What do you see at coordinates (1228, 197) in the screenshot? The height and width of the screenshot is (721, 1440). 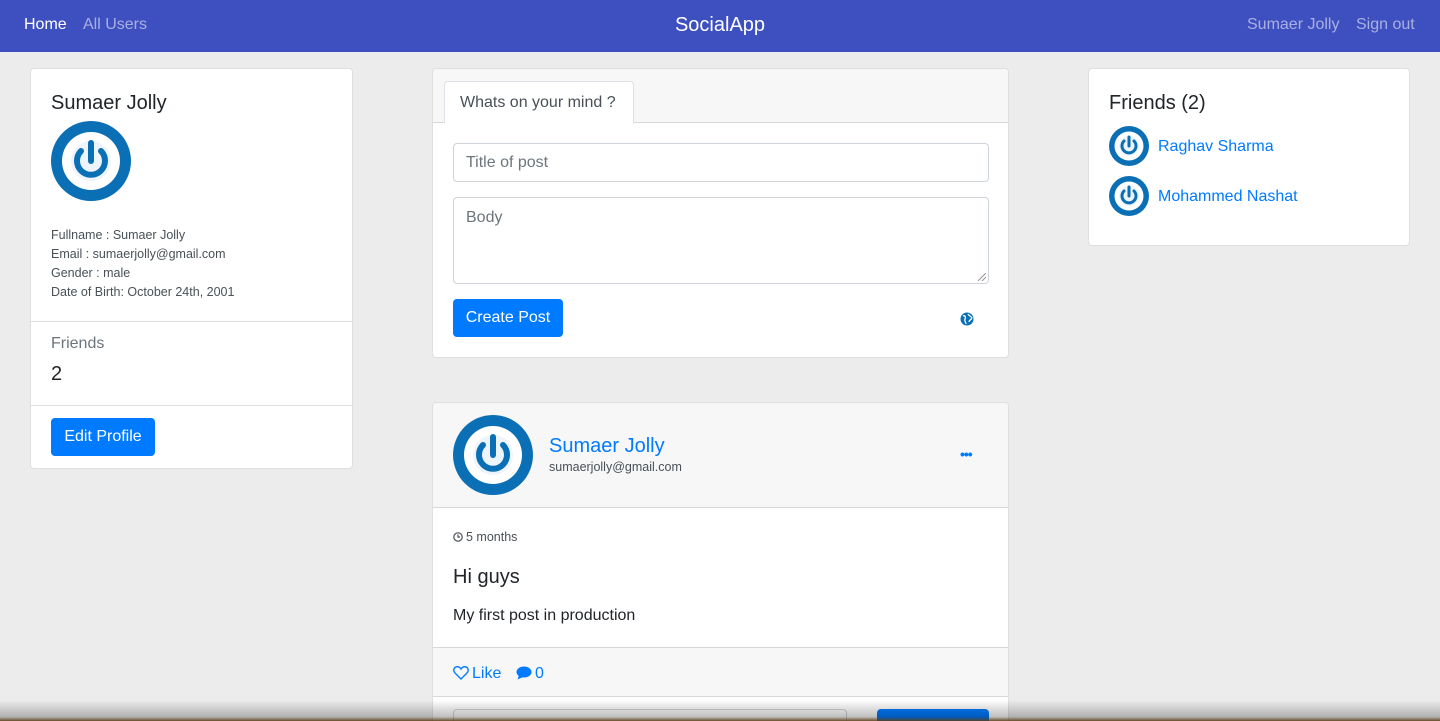 I see `friend-name: Mohammed Nashat` at bounding box center [1228, 197].